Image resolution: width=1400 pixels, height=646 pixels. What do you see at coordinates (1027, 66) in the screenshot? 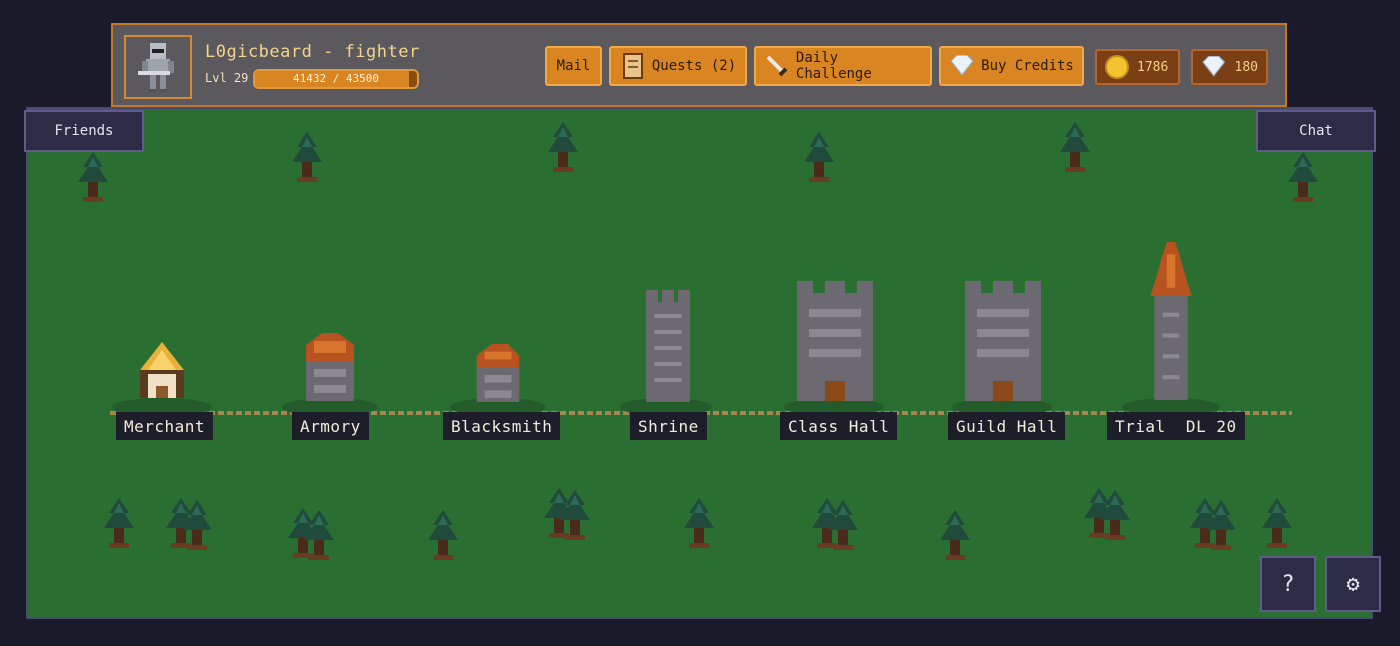
I see `buy-credits-label: Buy Credits` at bounding box center [1027, 66].